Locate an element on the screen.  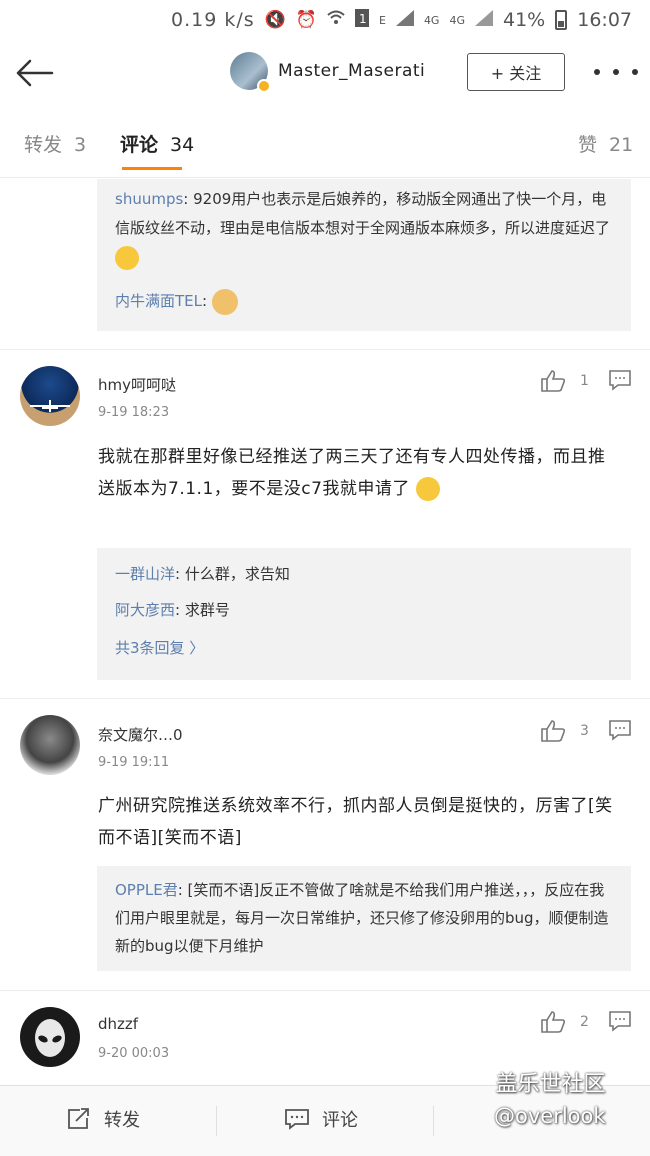
comment-label: 评论 is located at coordinates (340, 1120).